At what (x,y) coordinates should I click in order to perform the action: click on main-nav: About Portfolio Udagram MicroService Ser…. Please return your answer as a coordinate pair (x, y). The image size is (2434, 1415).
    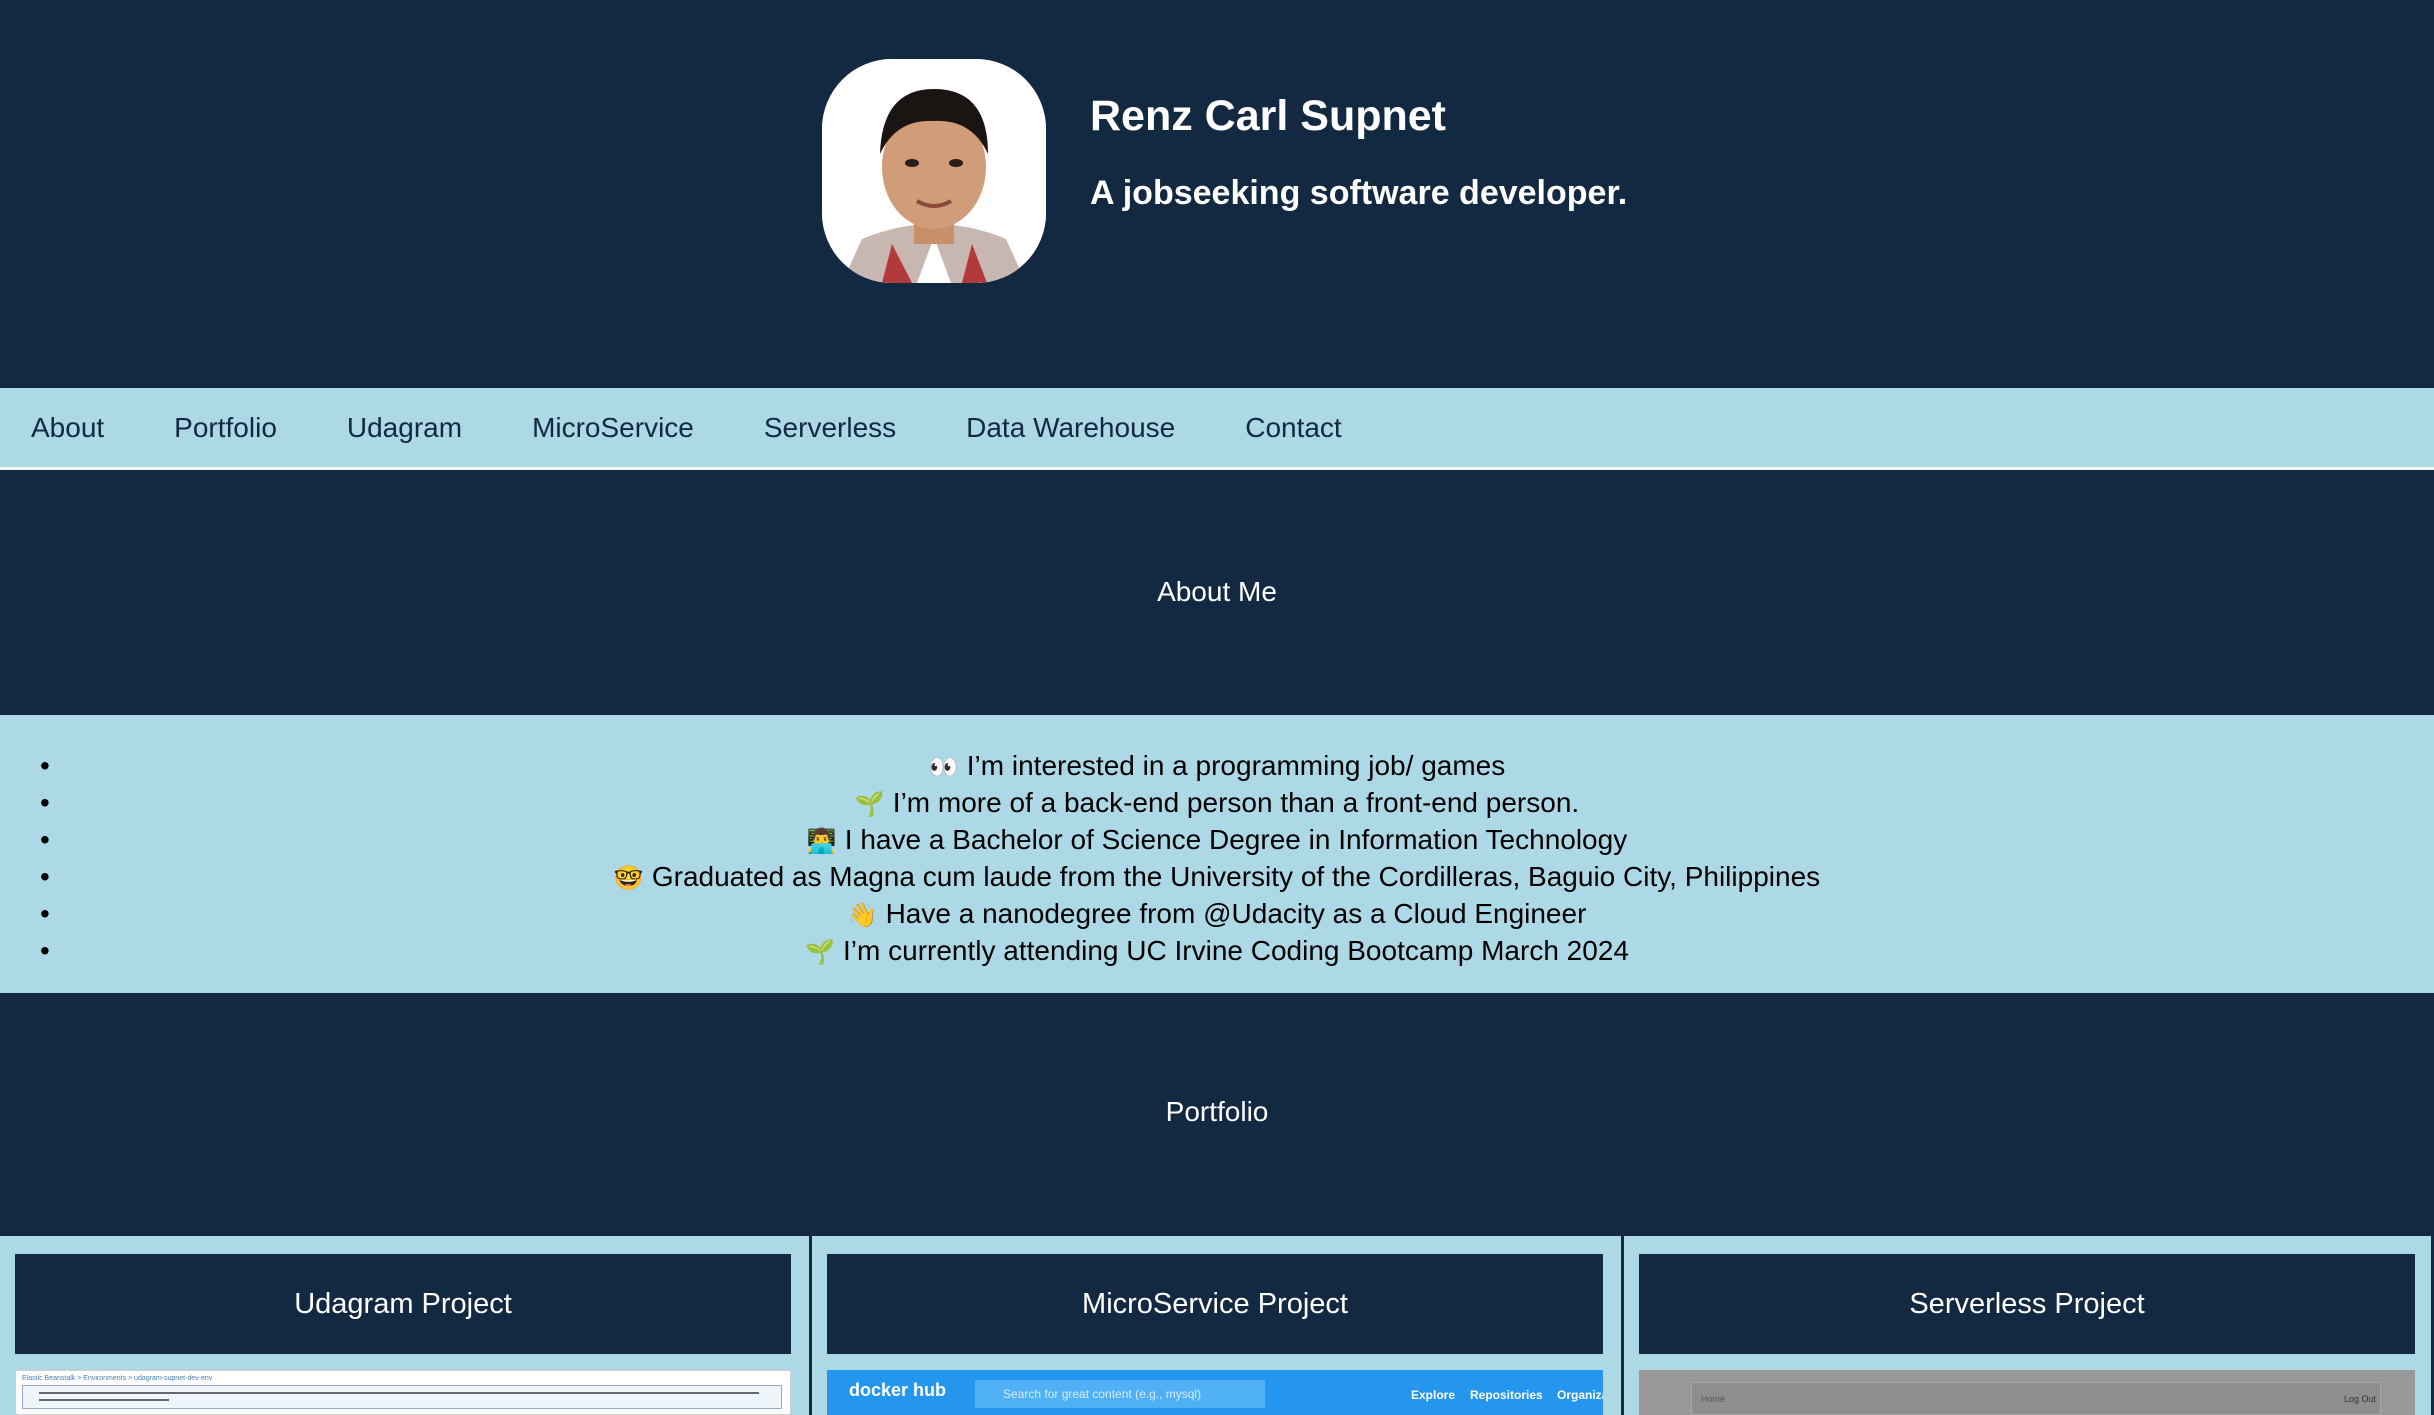
    Looking at the image, I should click on (1217, 429).